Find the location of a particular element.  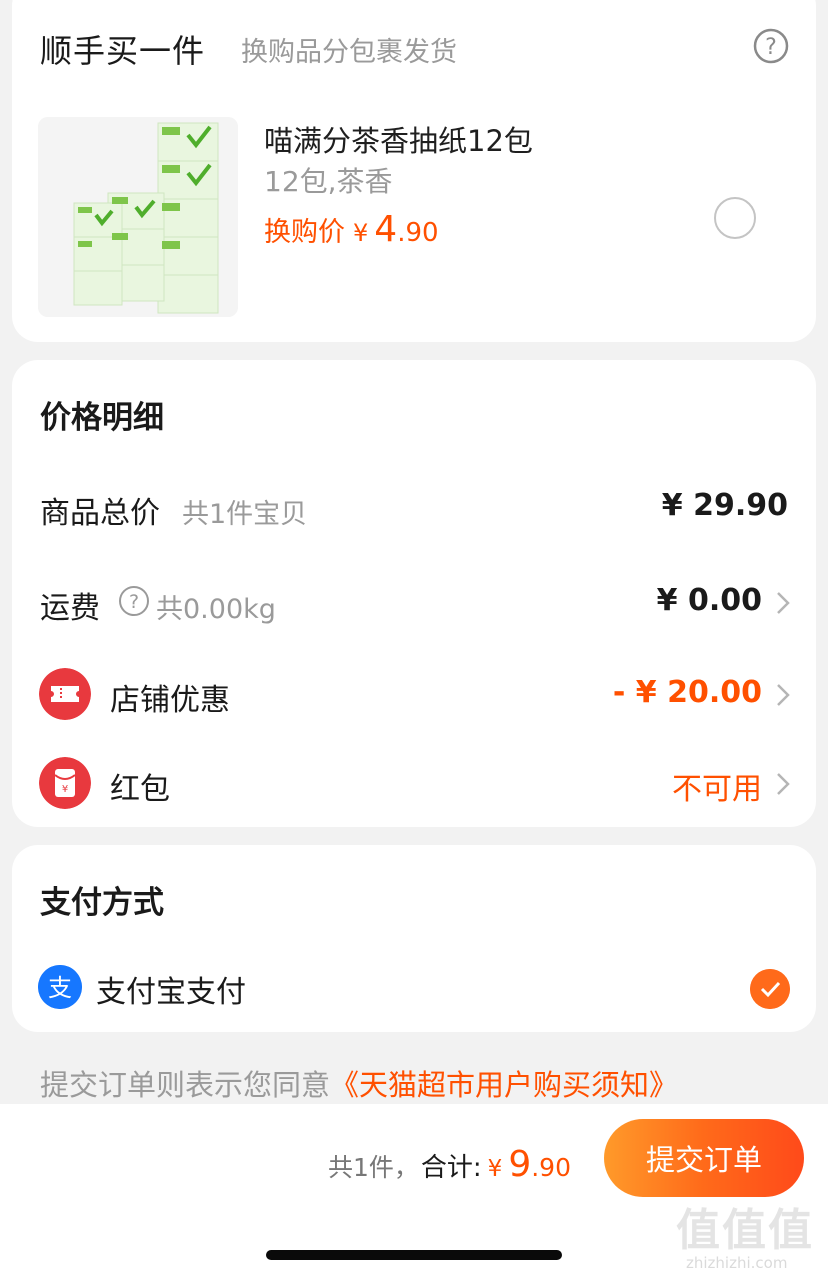

price-decimal: .90 is located at coordinates (418, 233).